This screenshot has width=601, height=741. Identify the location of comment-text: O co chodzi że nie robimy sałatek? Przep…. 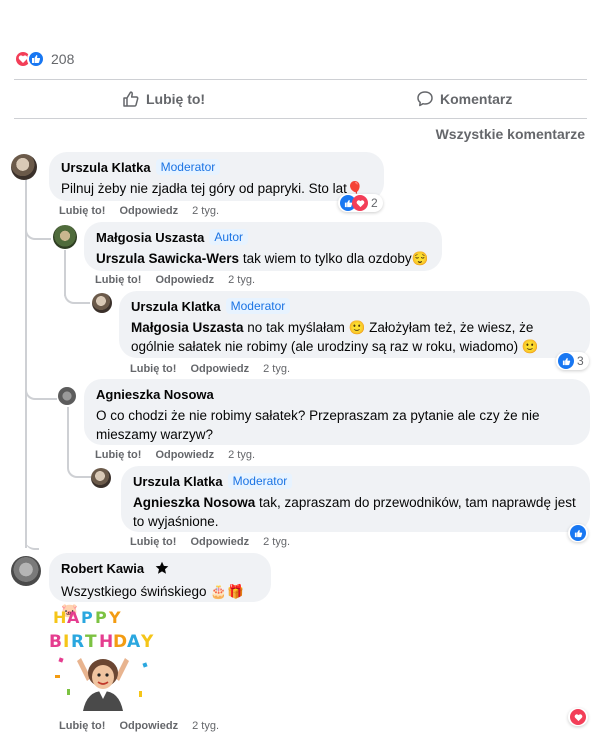
(318, 425).